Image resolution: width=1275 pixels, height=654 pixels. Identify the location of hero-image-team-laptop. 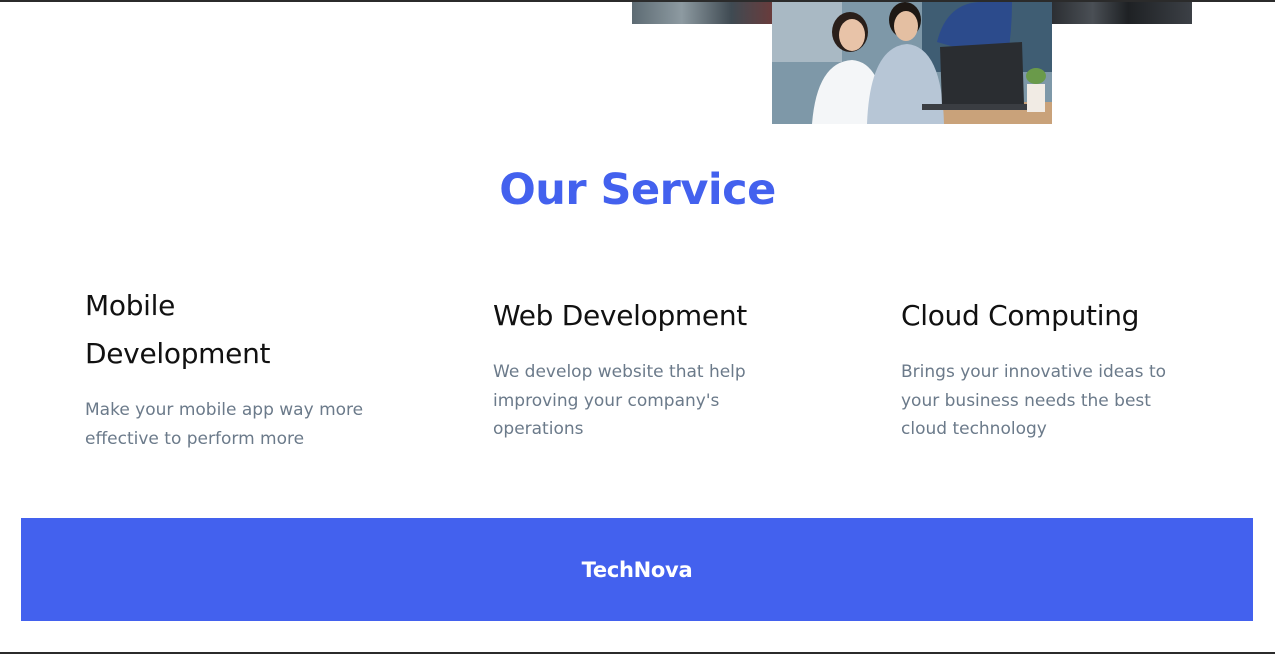
(912, 63).